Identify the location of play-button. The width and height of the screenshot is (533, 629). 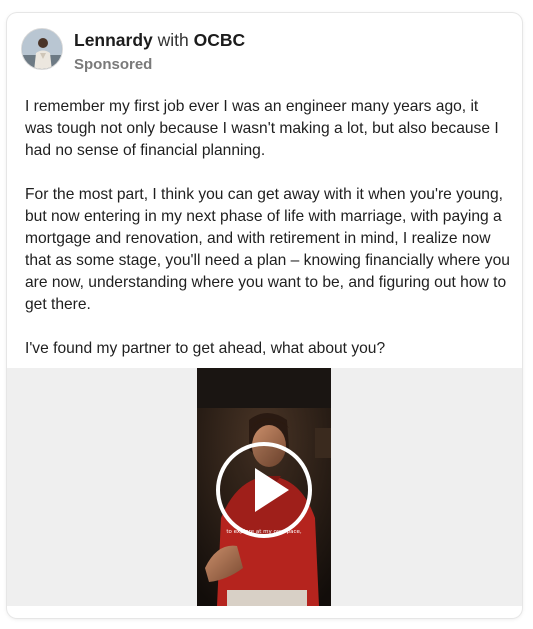
(264, 490).